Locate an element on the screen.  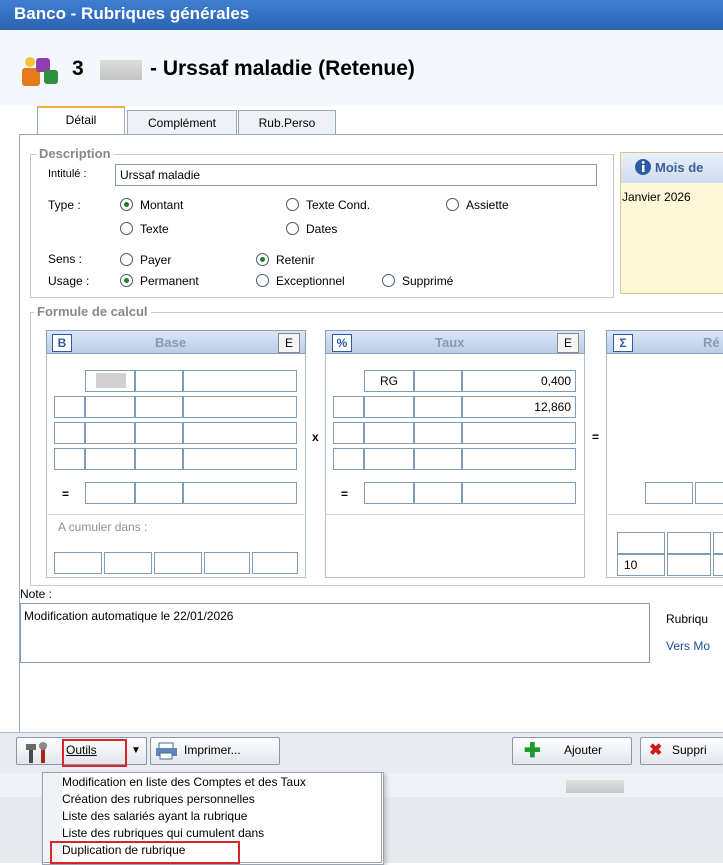
resultat-bottom-cell: 10 is located at coordinates (641, 565).